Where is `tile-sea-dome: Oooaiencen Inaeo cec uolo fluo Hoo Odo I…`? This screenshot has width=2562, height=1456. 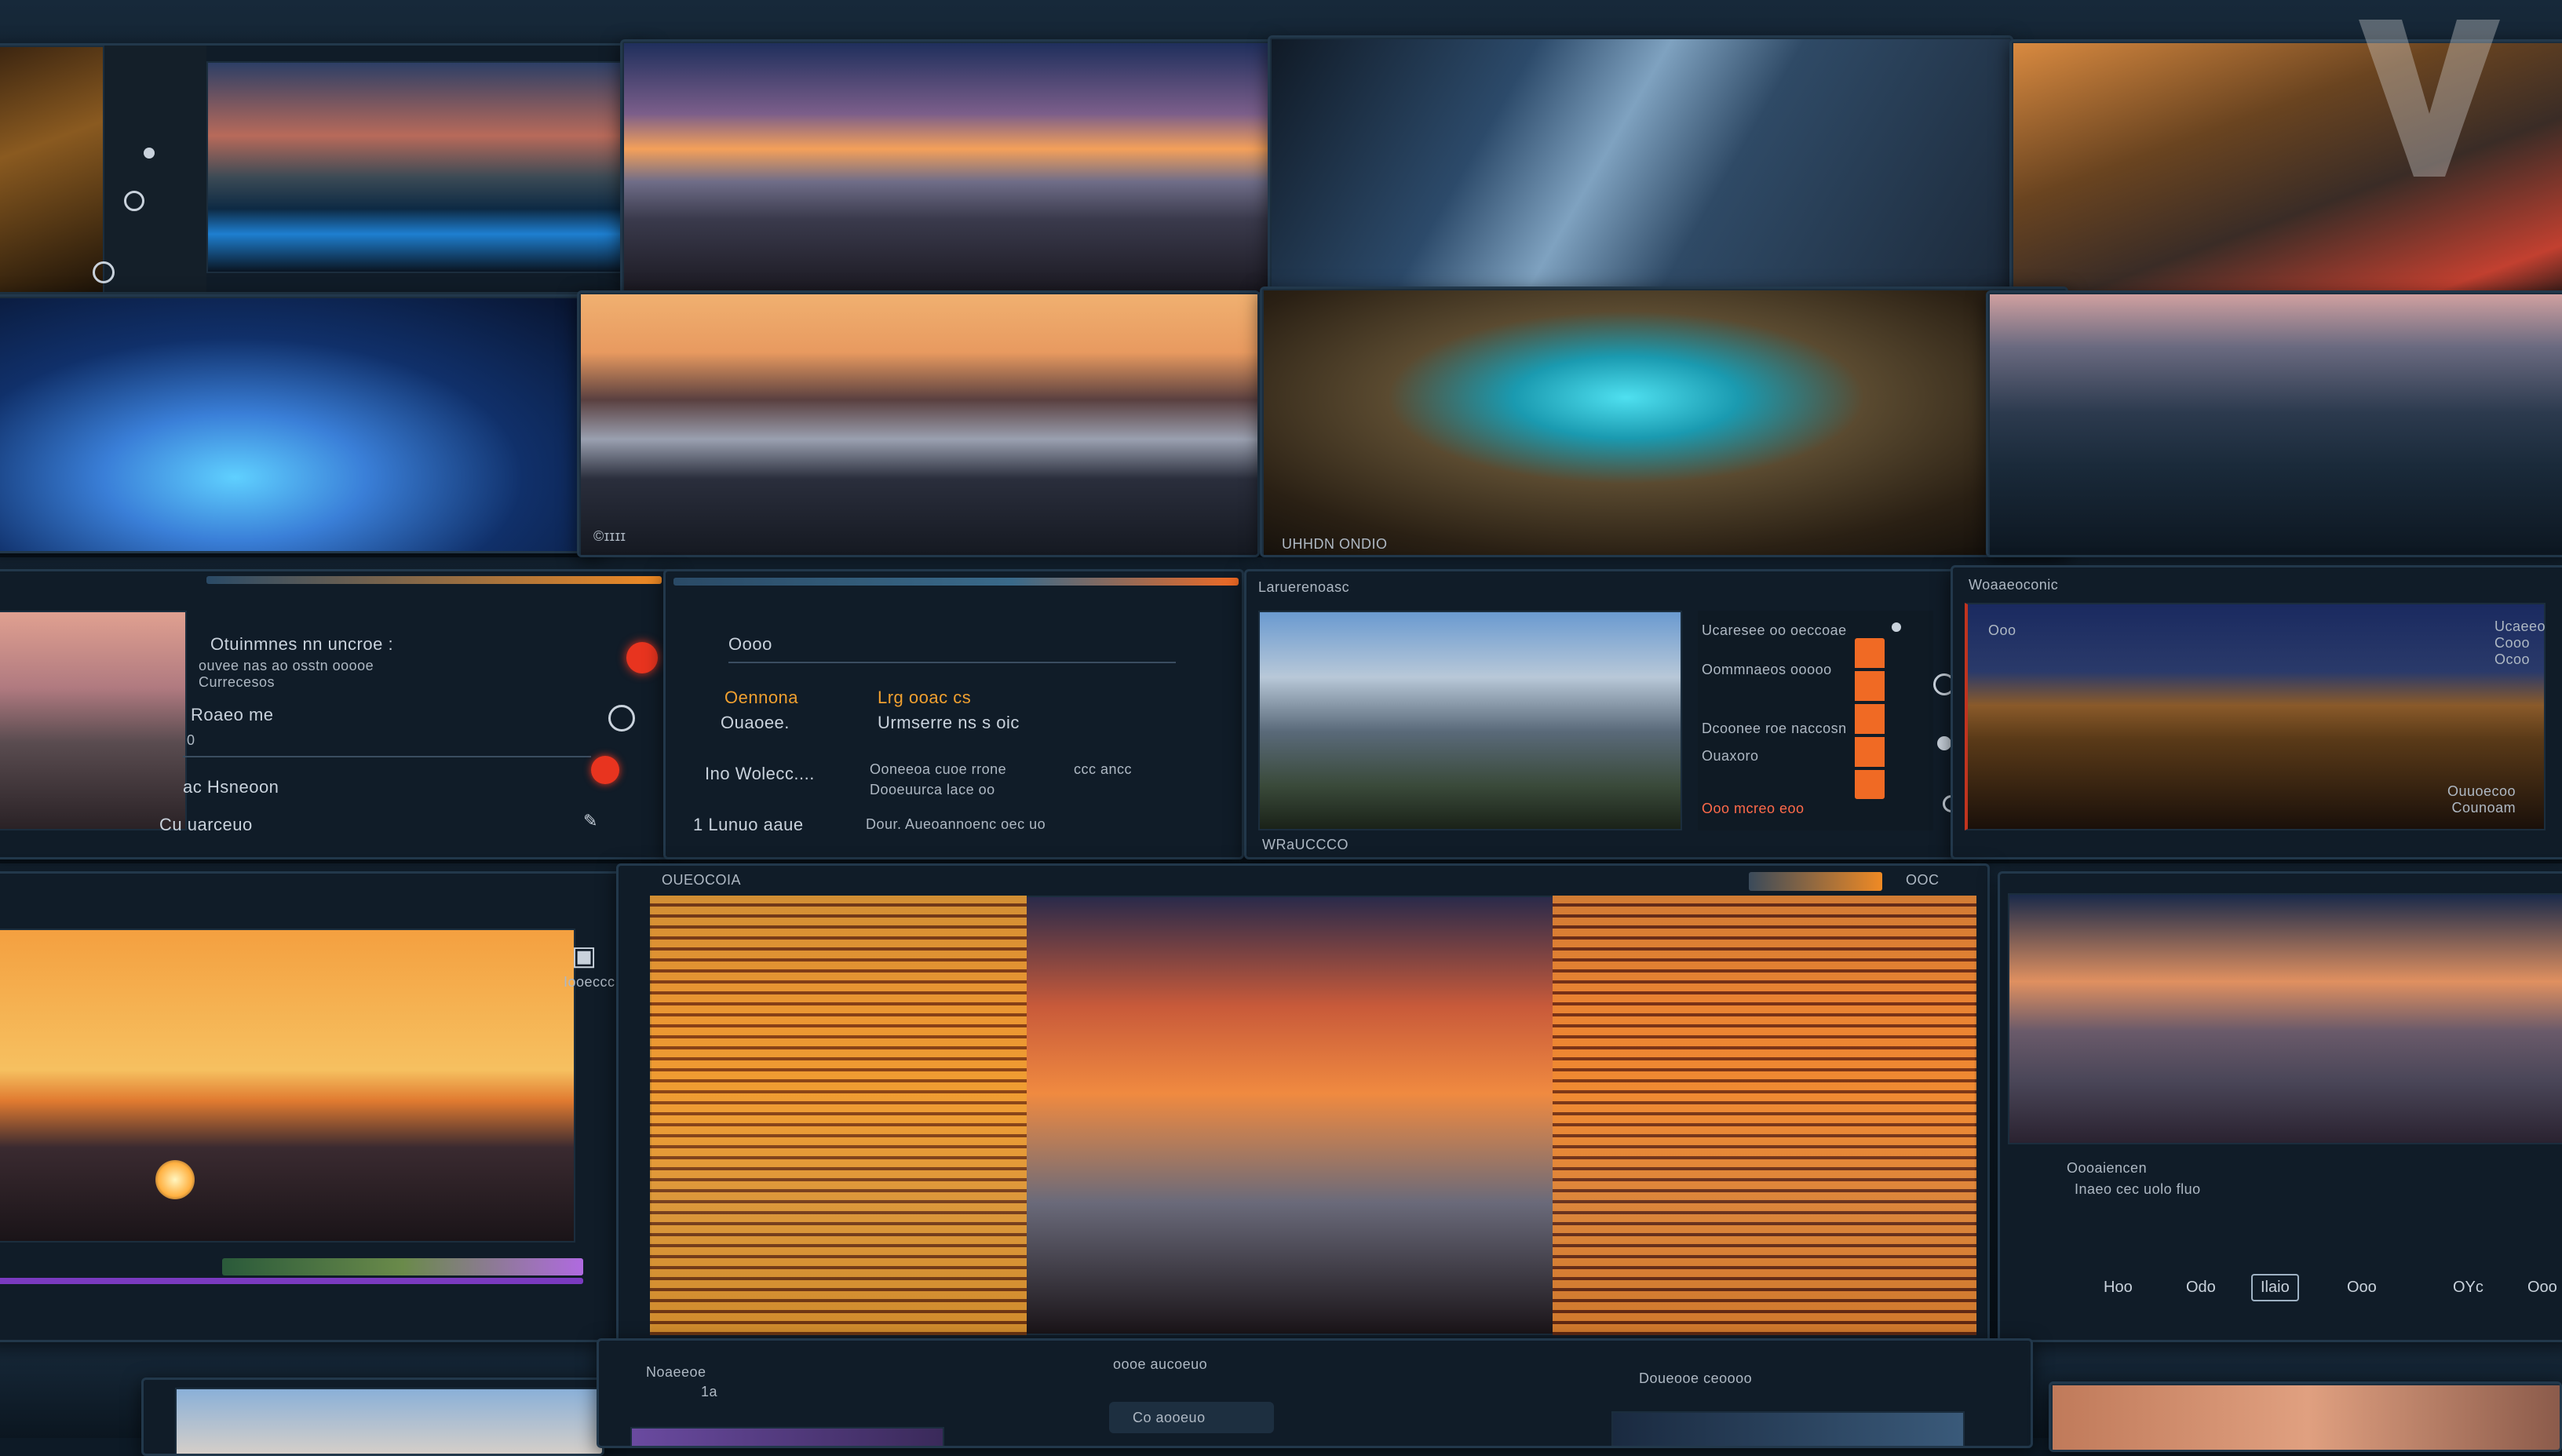 tile-sea-dome: Oooaiencen Inaeo cec uolo fluo Hoo Odo I… is located at coordinates (2280, 1106).